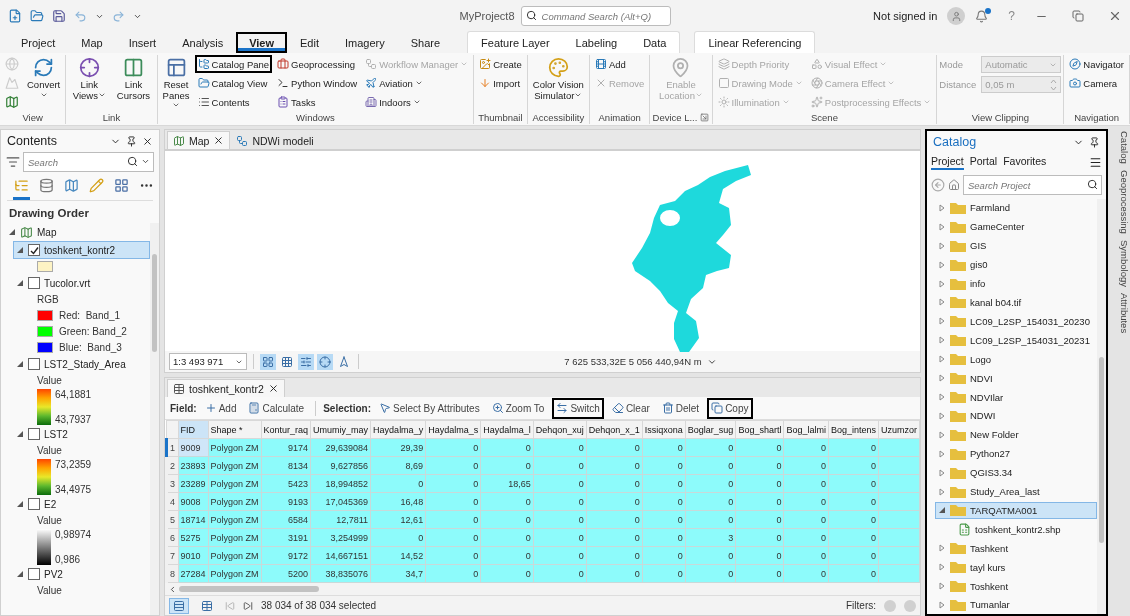 This screenshot has height=616, width=1130. Describe the element at coordinates (1121, 312) in the screenshot. I see `side-tab: Attributes` at that location.